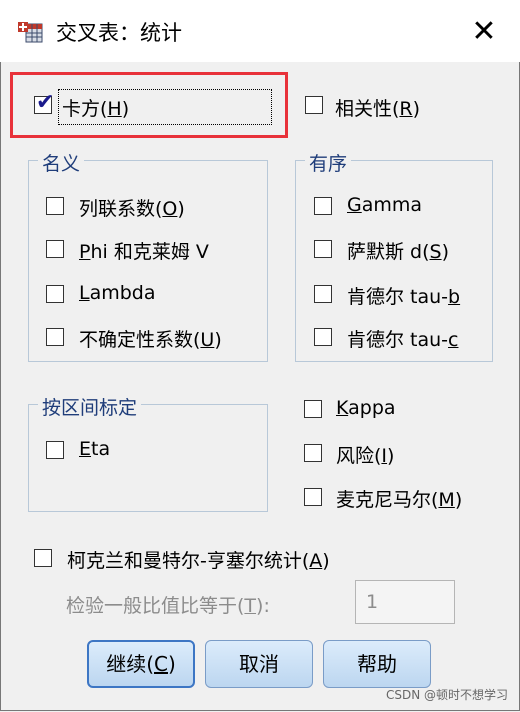 This screenshot has width=520, height=712. I want to click on kendall-tau-b-label: 肯德尔 tau-b, so click(403, 295).